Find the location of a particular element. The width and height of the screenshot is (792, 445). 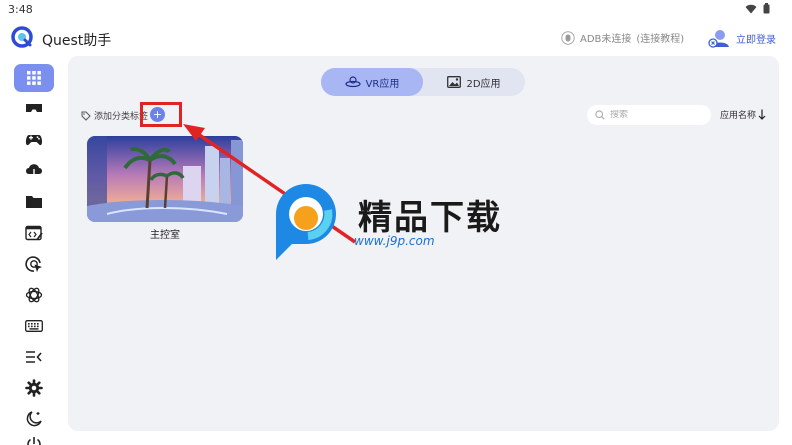

keyboard-icon is located at coordinates (34, 326).